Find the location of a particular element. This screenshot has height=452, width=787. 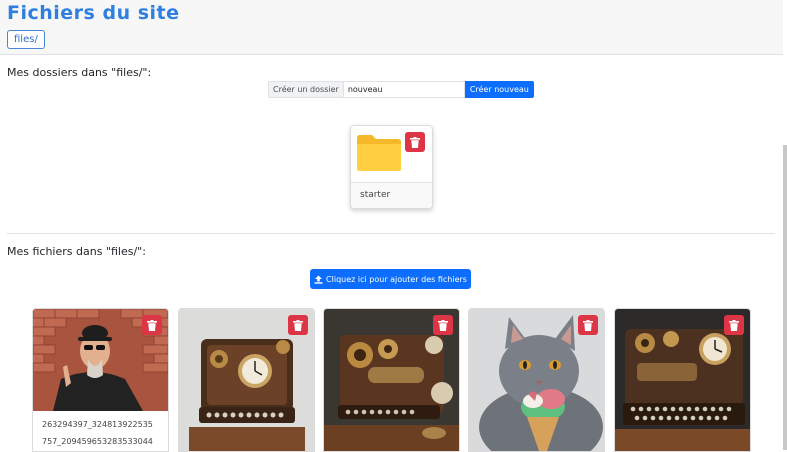

upload-files-button: Cliquez ici pour ajouter des fichiers is located at coordinates (390, 279).